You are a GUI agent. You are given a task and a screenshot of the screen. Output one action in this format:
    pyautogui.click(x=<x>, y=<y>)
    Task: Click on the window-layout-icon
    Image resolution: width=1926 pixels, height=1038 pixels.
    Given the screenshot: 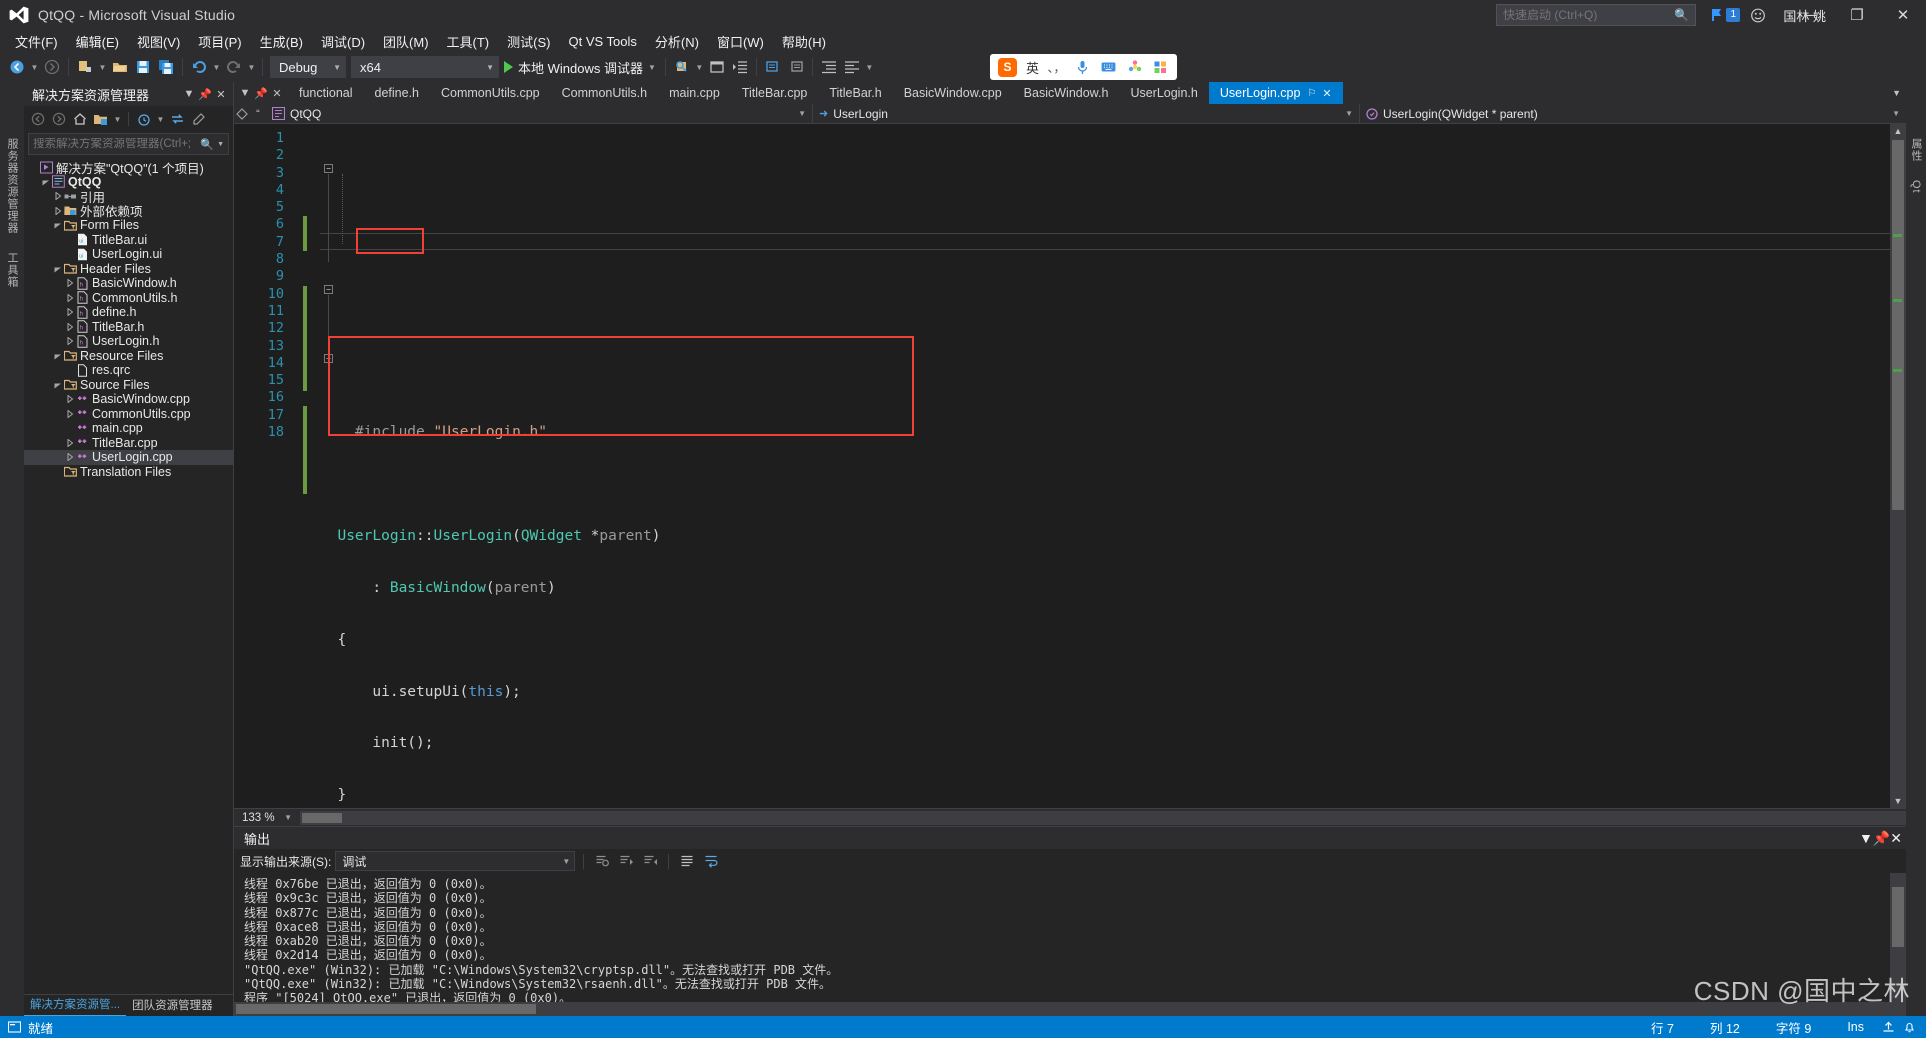 What is the action you would take?
    pyautogui.click(x=717, y=67)
    